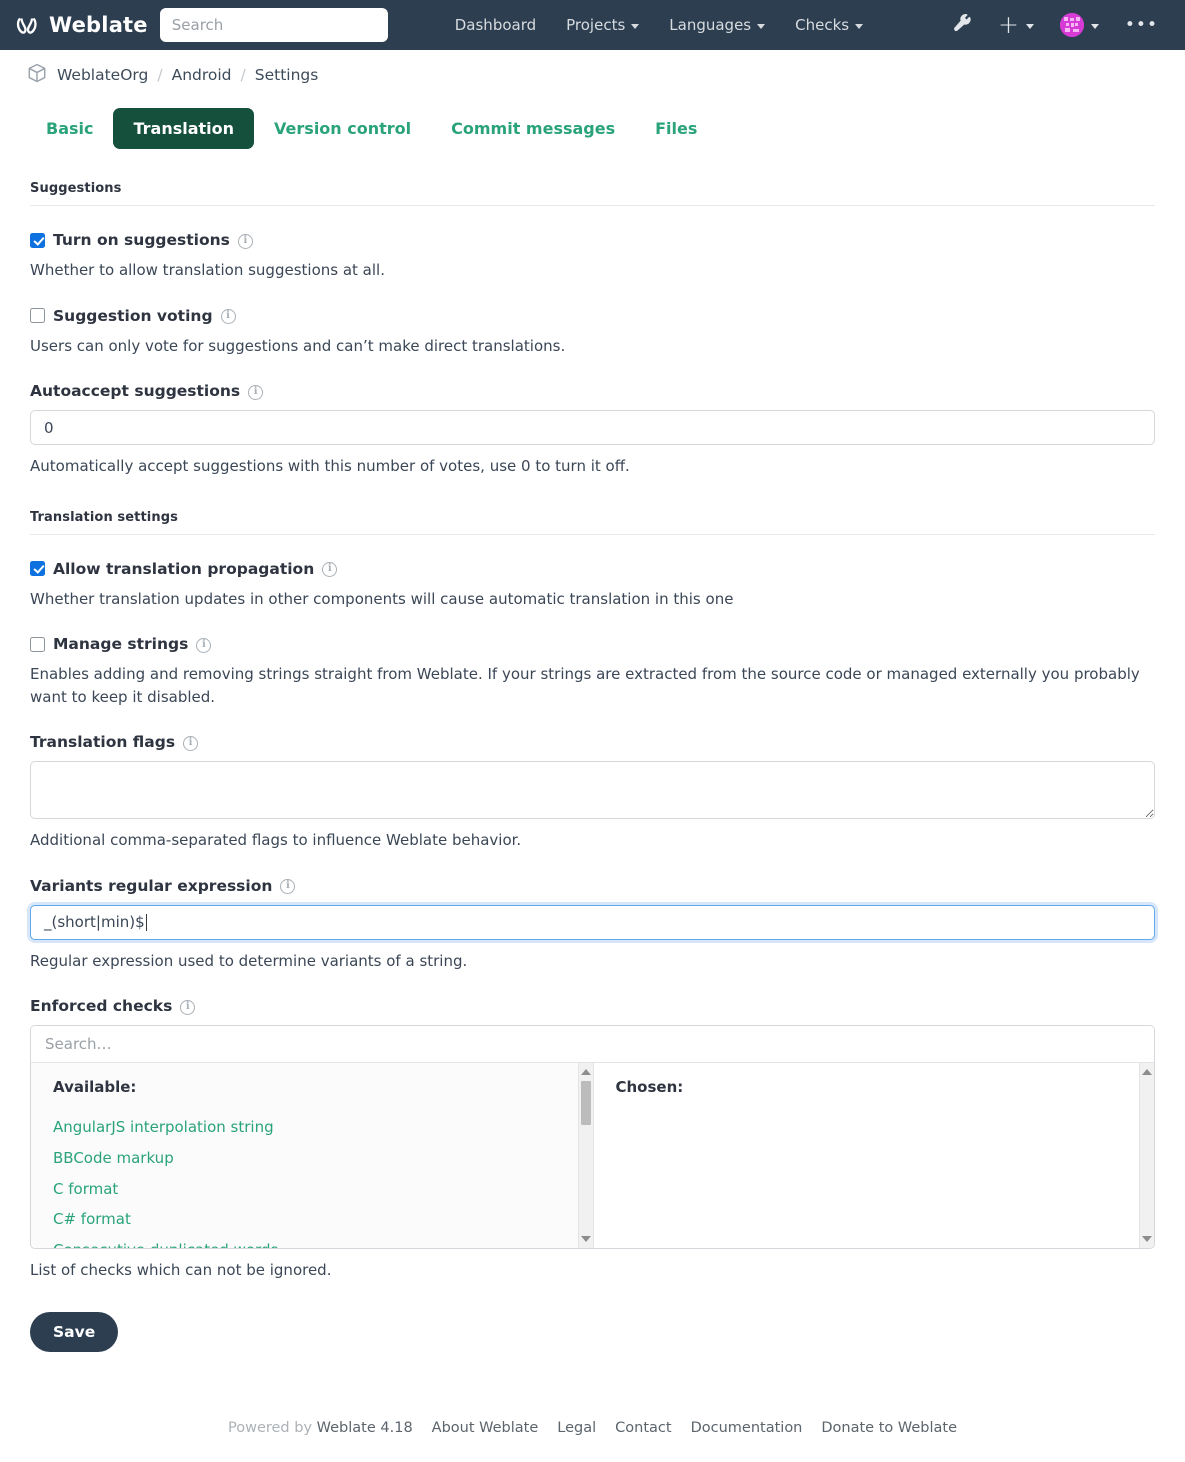 The width and height of the screenshot is (1185, 1462). I want to click on breadcrumb-item-settings: Settings, so click(287, 75).